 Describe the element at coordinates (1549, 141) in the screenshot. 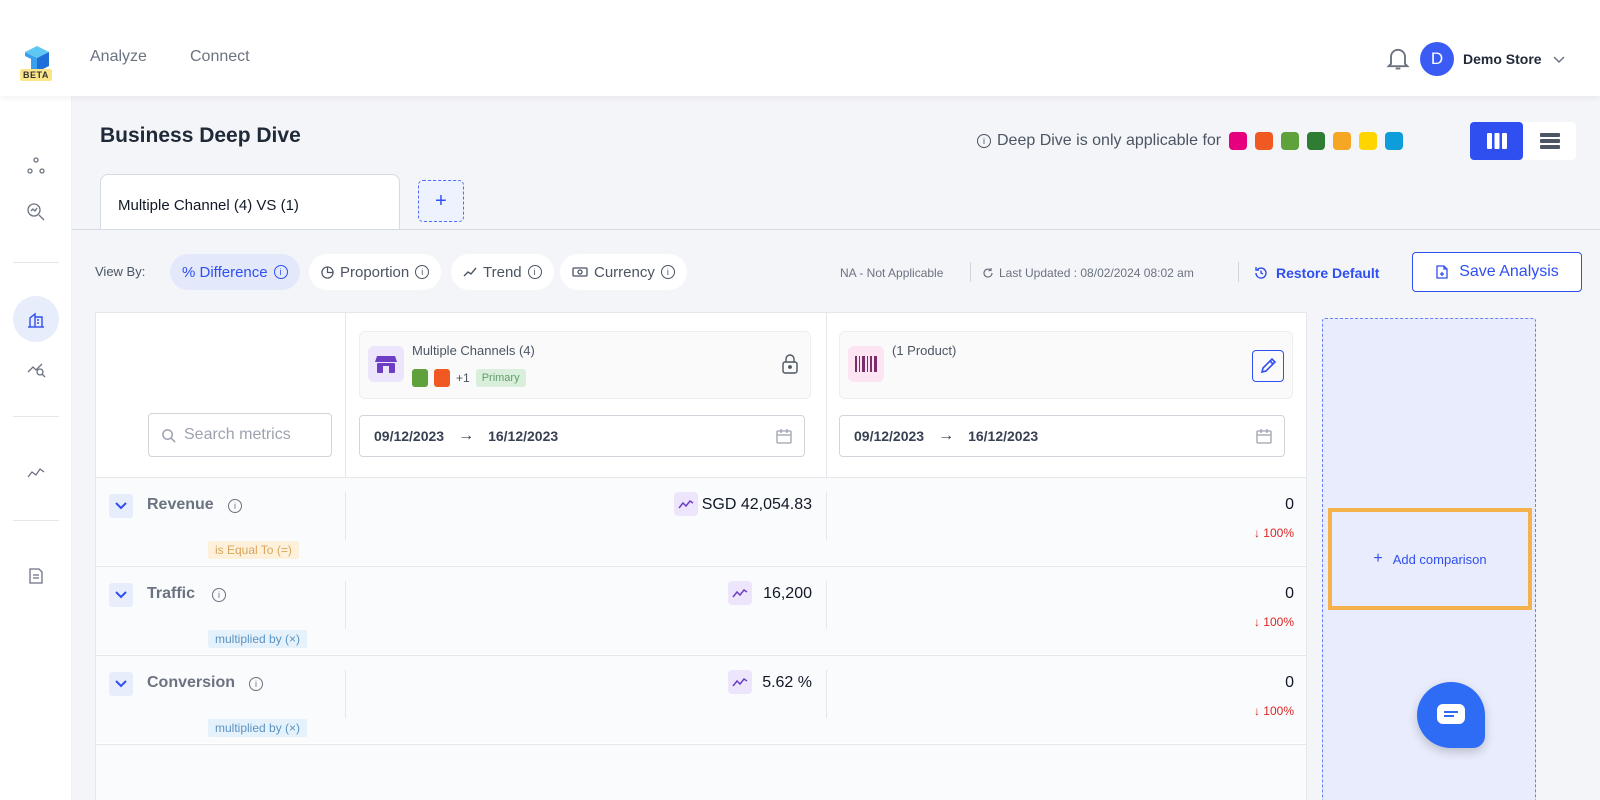

I see `list-view-button` at that location.